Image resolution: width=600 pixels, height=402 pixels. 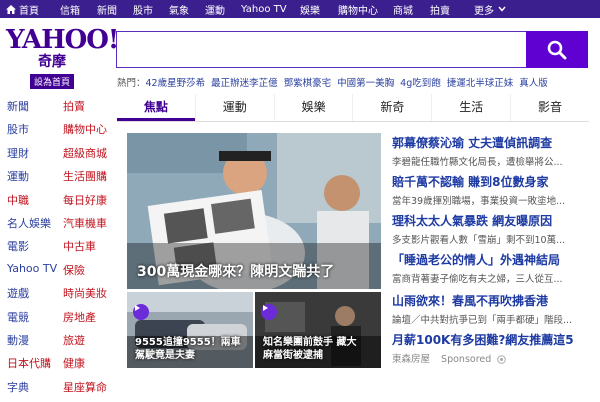 I want to click on tab-focus: 焦點, so click(x=156, y=107).